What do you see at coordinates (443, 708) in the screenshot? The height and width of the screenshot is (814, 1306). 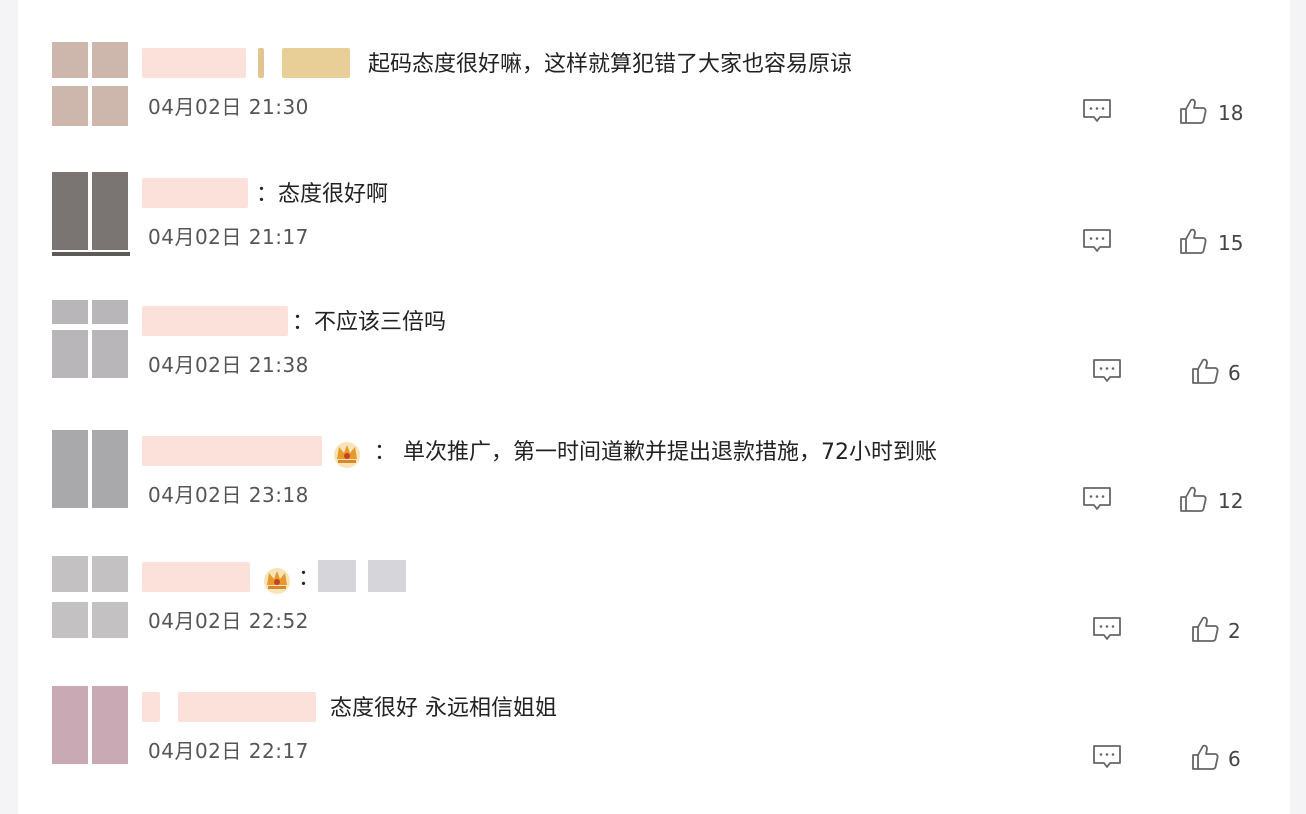 I see `comment-text: 态度很好 永远相信姐姐` at bounding box center [443, 708].